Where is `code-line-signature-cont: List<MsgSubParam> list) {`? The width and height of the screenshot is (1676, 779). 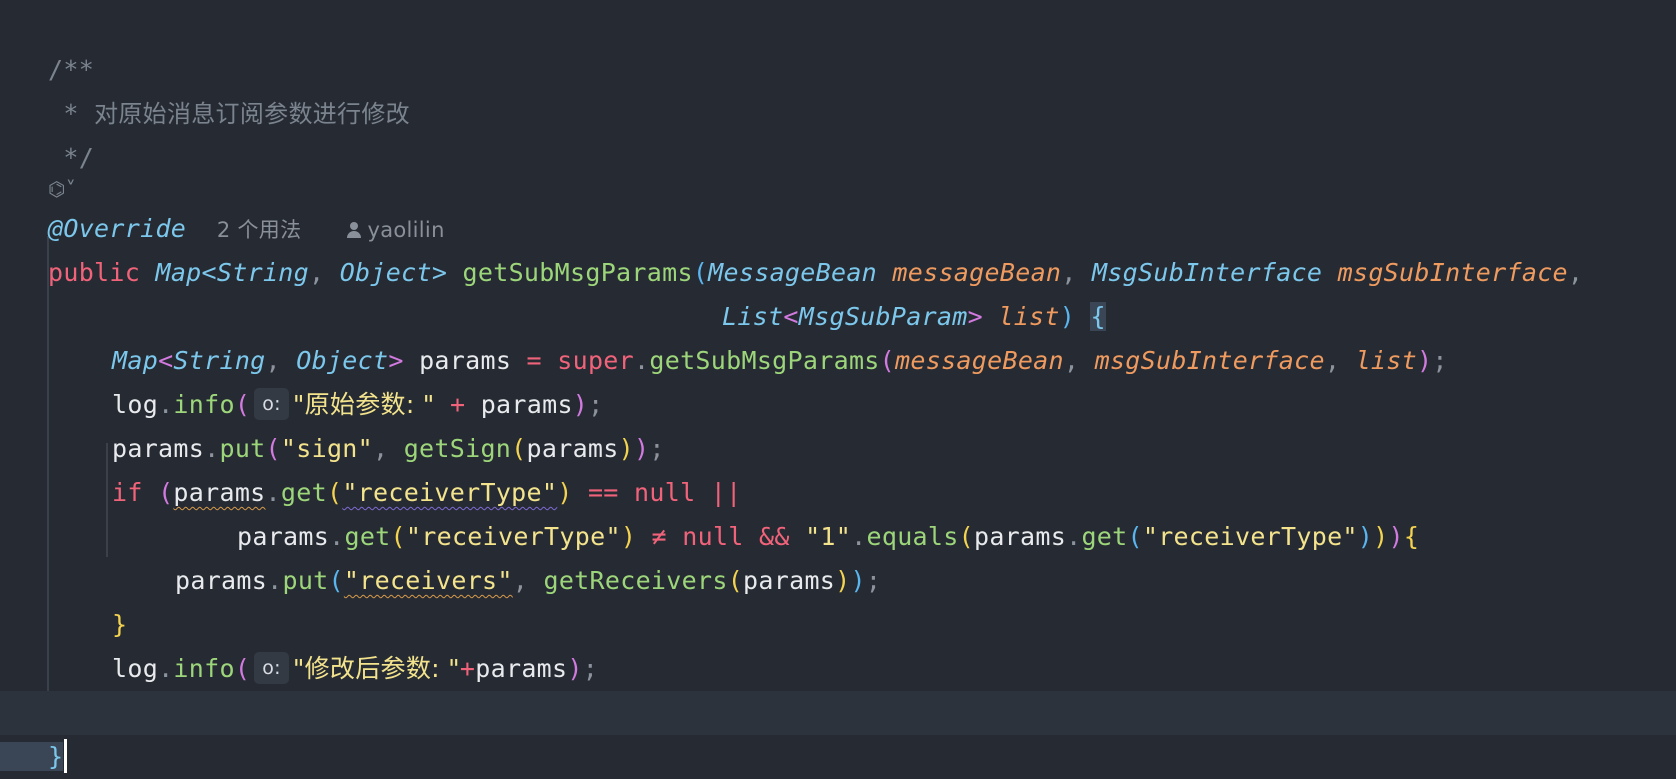
code-line-signature-cont: List<MsgSubParam> list) { is located at coordinates (838, 291).